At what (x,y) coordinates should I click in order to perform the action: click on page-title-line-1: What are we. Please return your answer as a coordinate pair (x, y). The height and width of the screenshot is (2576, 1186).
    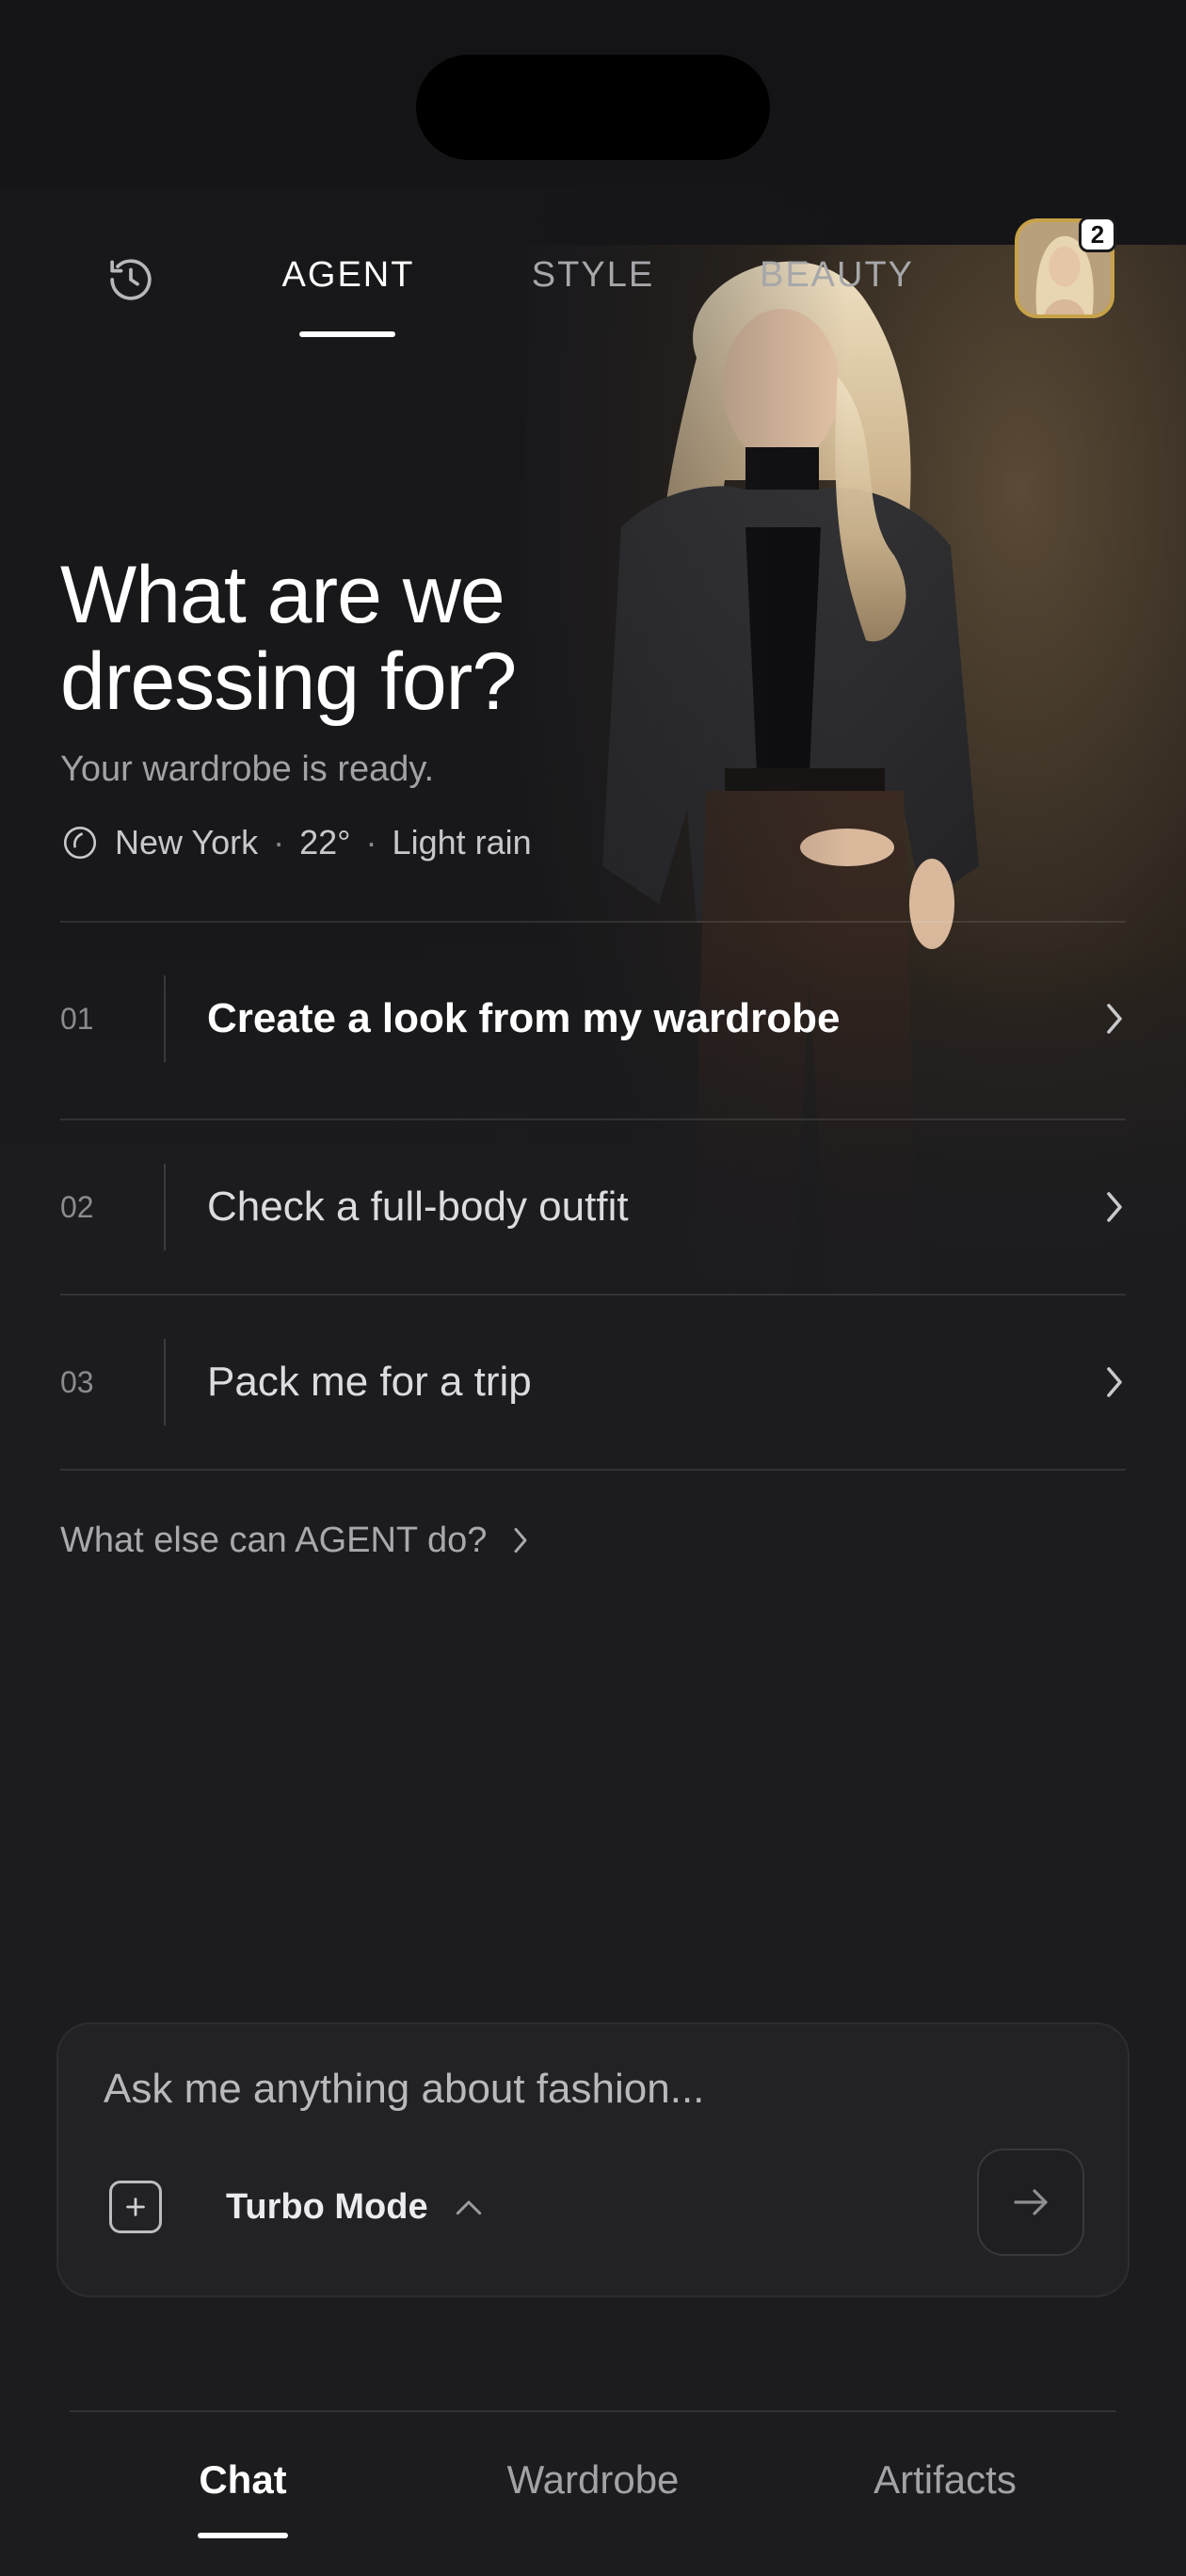
    Looking at the image, I should click on (282, 595).